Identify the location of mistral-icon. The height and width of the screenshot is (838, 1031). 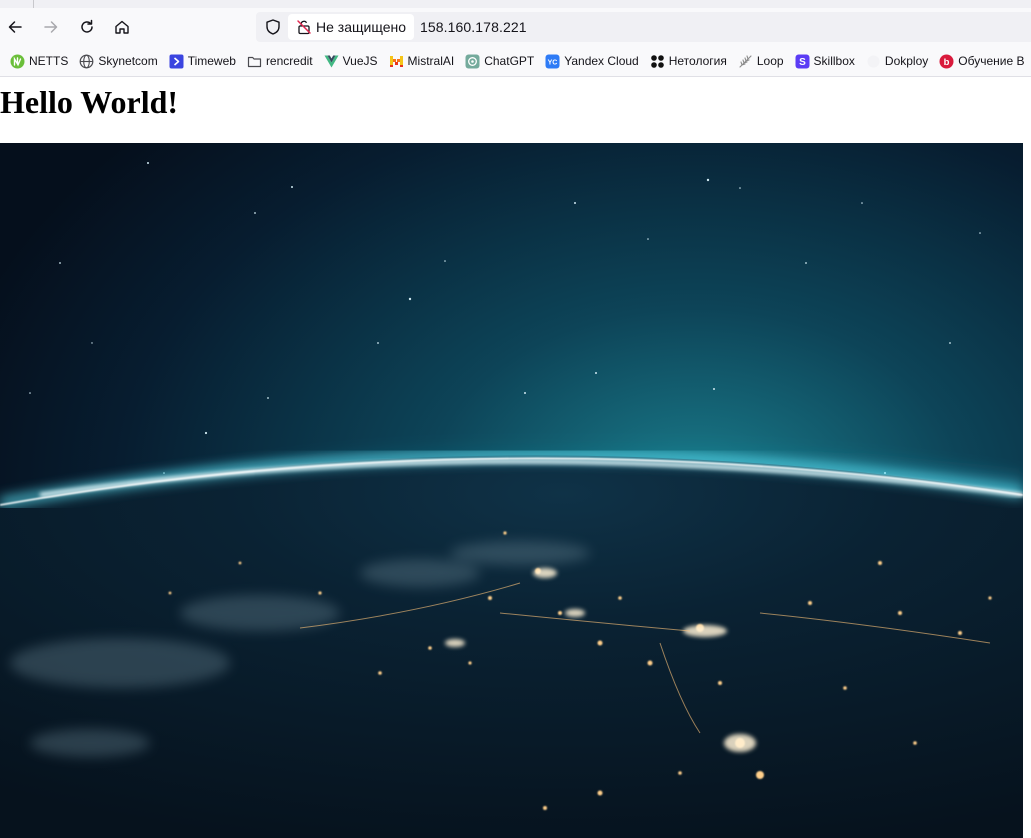
(396, 61).